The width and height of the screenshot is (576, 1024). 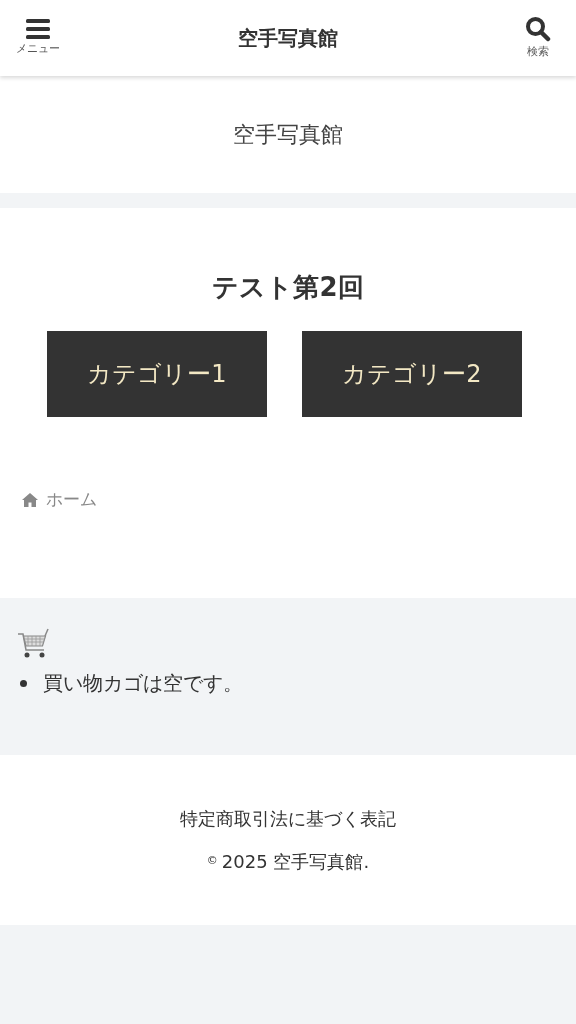 I want to click on site-name: 空手写真館, so click(x=288, y=134).